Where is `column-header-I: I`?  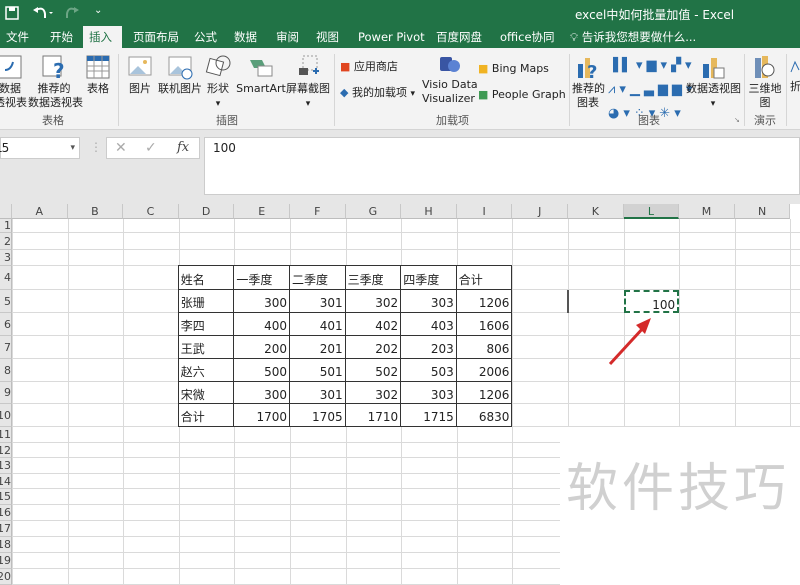 column-header-I: I is located at coordinates (484, 211).